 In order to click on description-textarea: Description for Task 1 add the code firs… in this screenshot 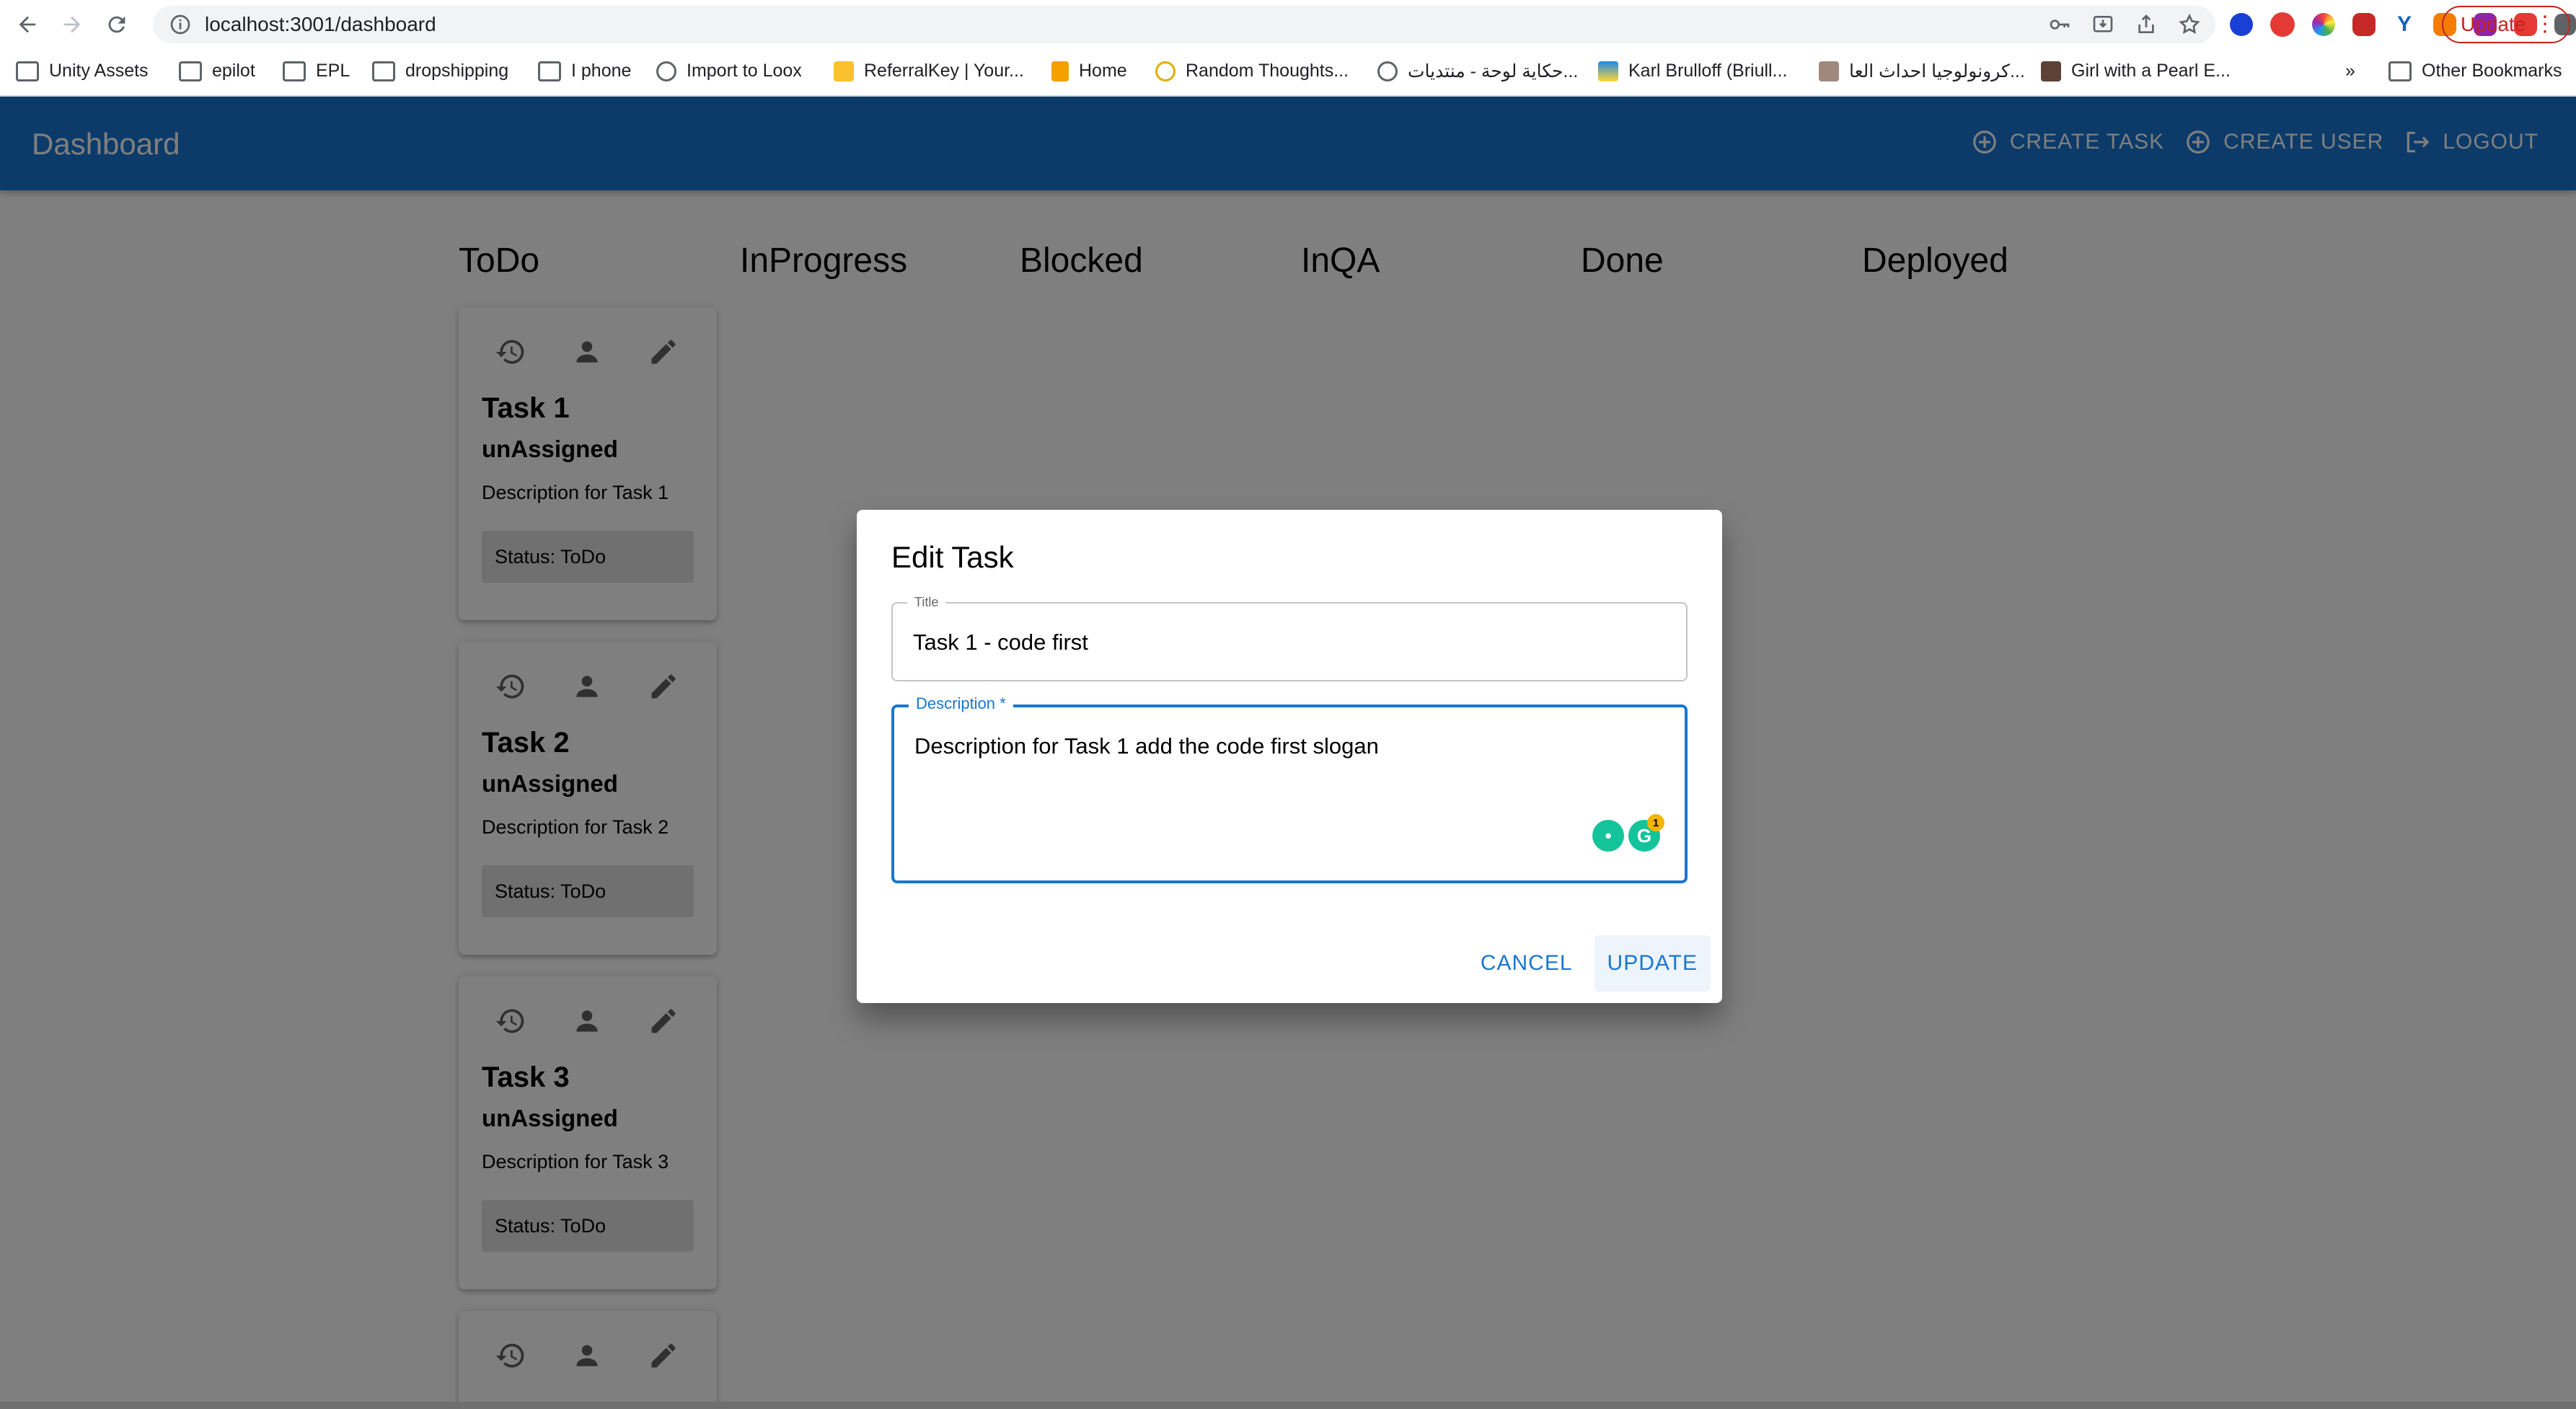, I will do `click(1146, 746)`.